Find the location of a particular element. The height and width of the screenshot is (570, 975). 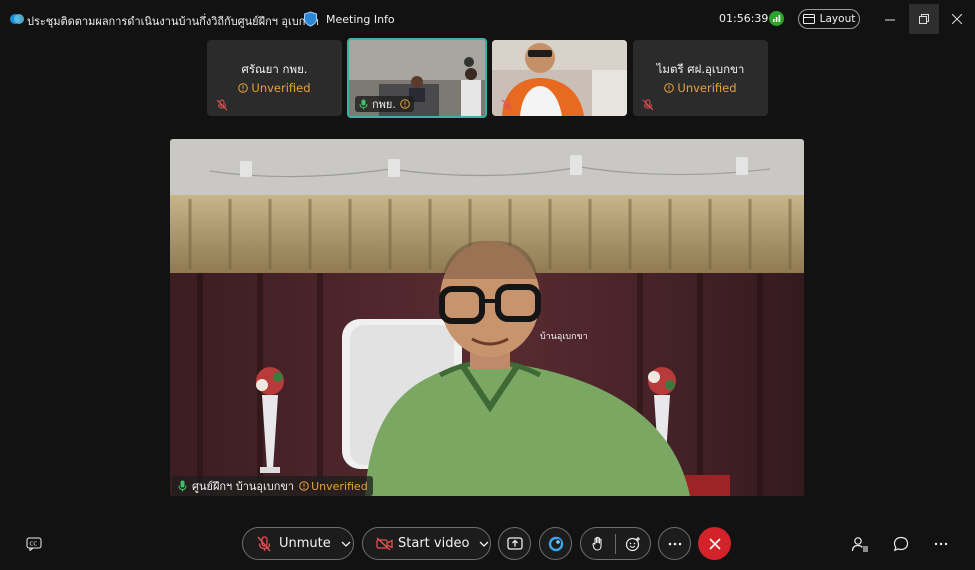

speaker-name: ศูนย์ฝึกฯ บ้านอุเบกขา is located at coordinates (243, 486).